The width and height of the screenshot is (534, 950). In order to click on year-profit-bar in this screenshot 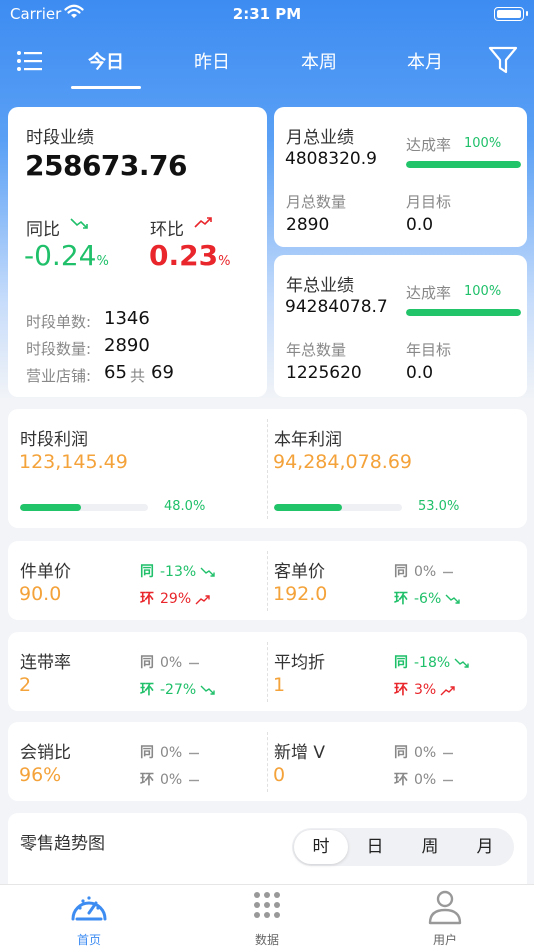, I will do `click(308, 507)`.